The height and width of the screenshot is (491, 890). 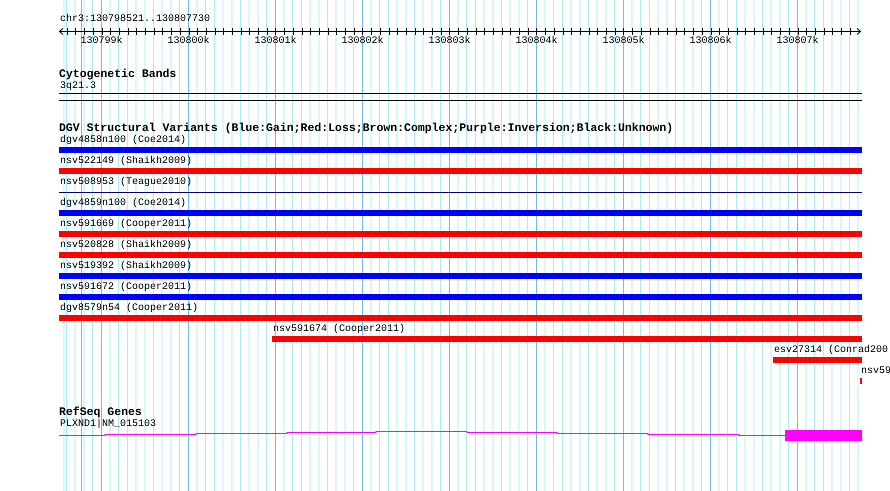 I want to click on tick-label: 130804k, so click(x=537, y=42).